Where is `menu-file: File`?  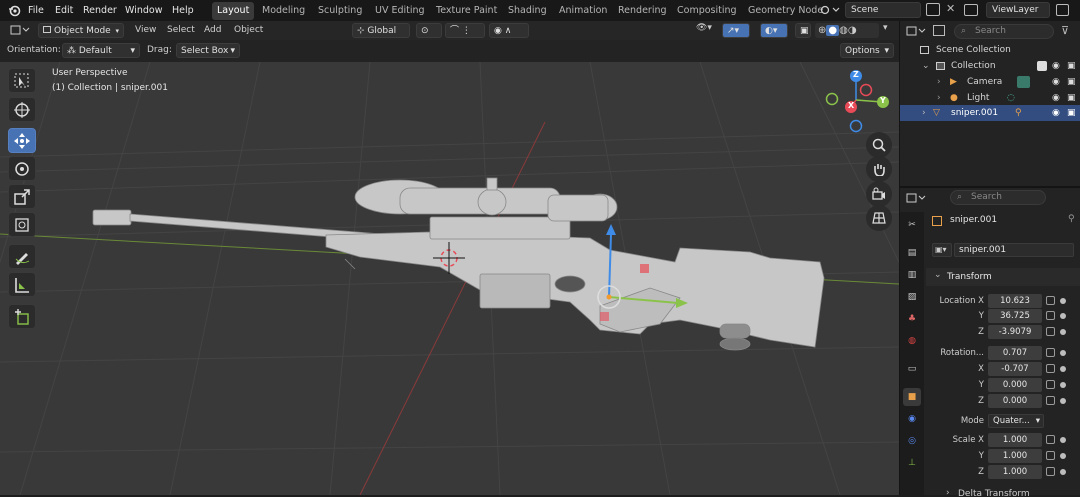
menu-file: File is located at coordinates (36, 10).